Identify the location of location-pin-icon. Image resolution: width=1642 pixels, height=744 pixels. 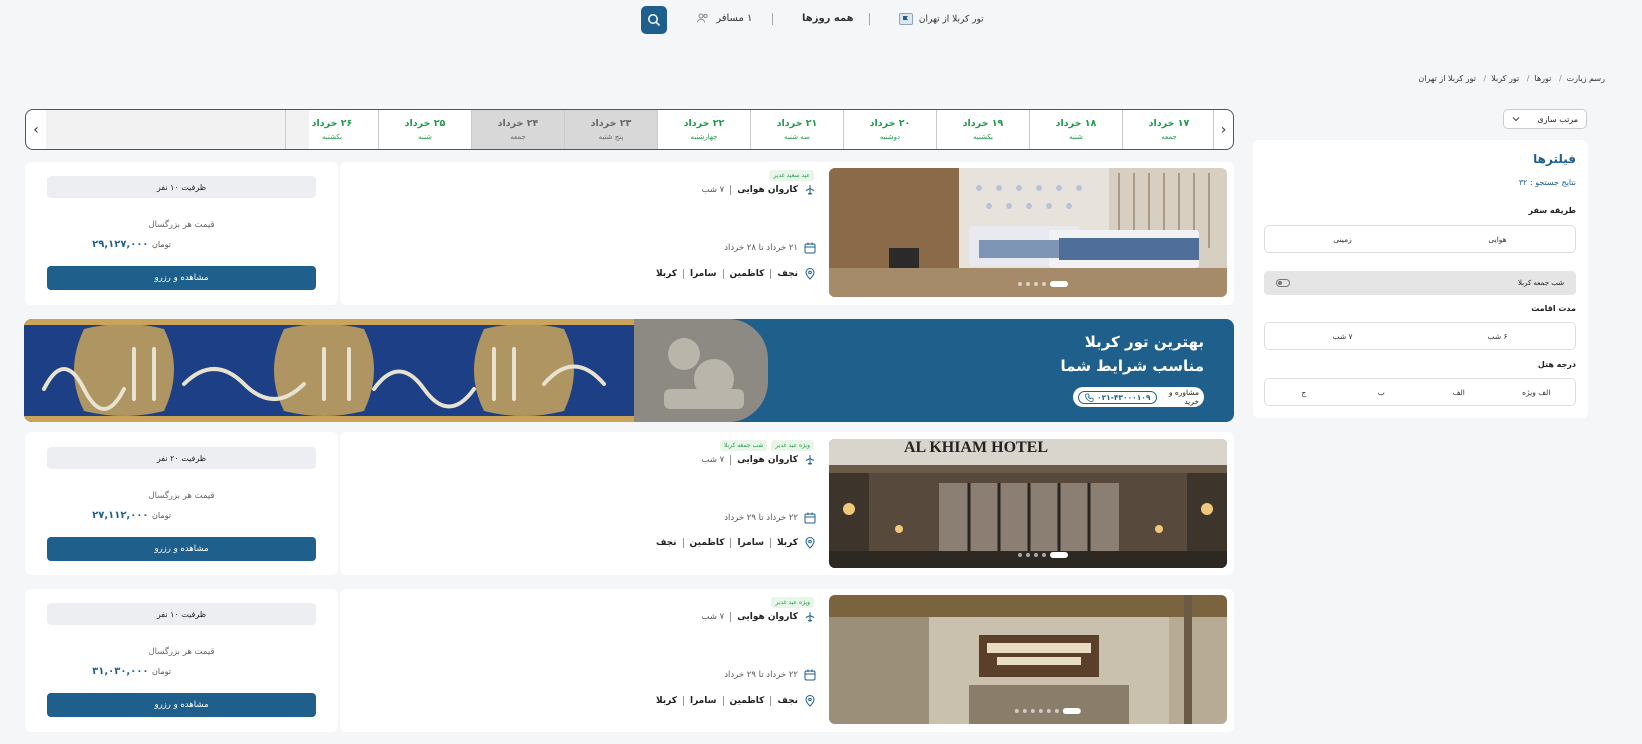
(810, 274).